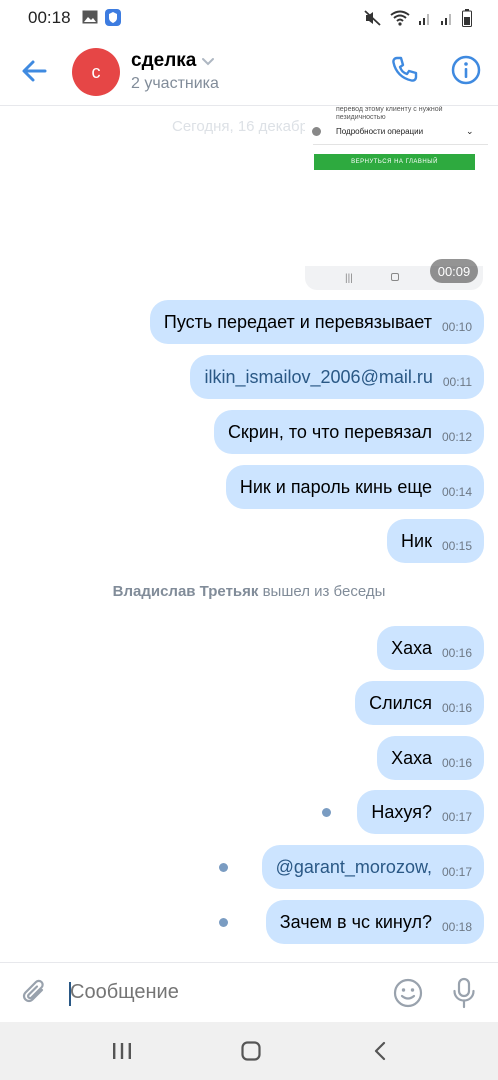 This screenshot has height=1080, width=498. What do you see at coordinates (456, 546) in the screenshot?
I see `message-time: 00:15` at bounding box center [456, 546].